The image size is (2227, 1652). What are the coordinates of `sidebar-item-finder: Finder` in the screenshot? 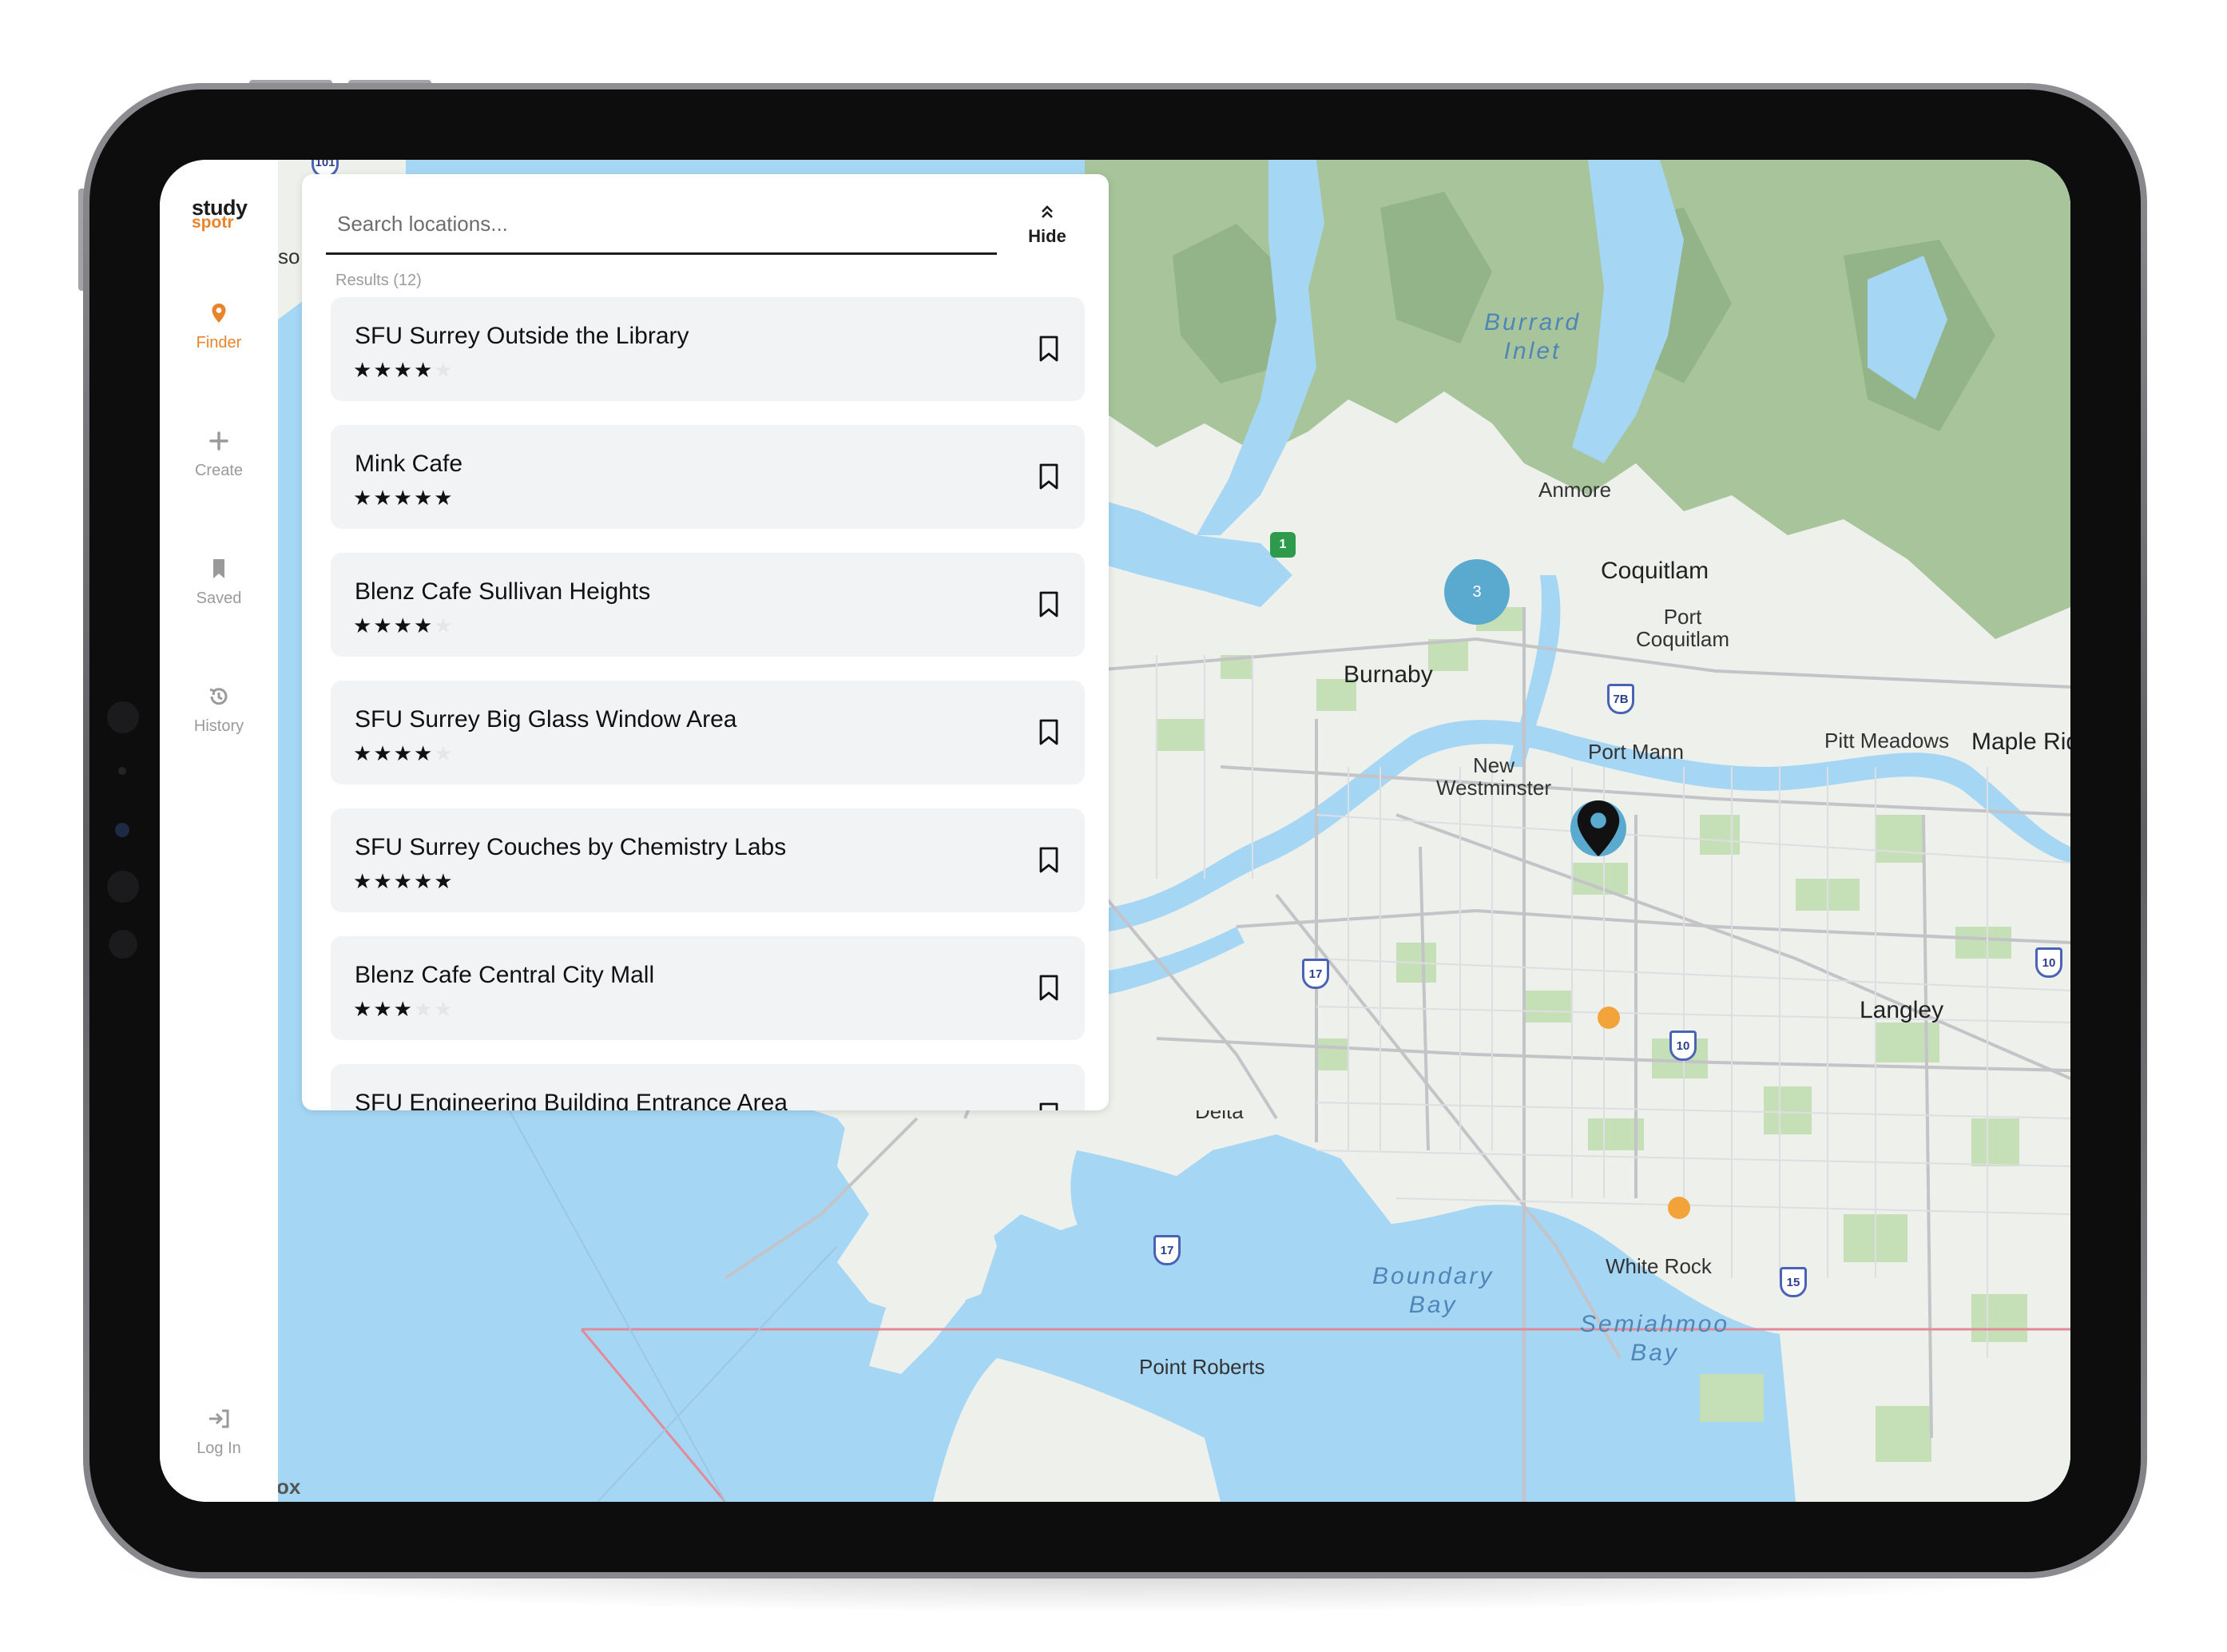 It's located at (219, 324).